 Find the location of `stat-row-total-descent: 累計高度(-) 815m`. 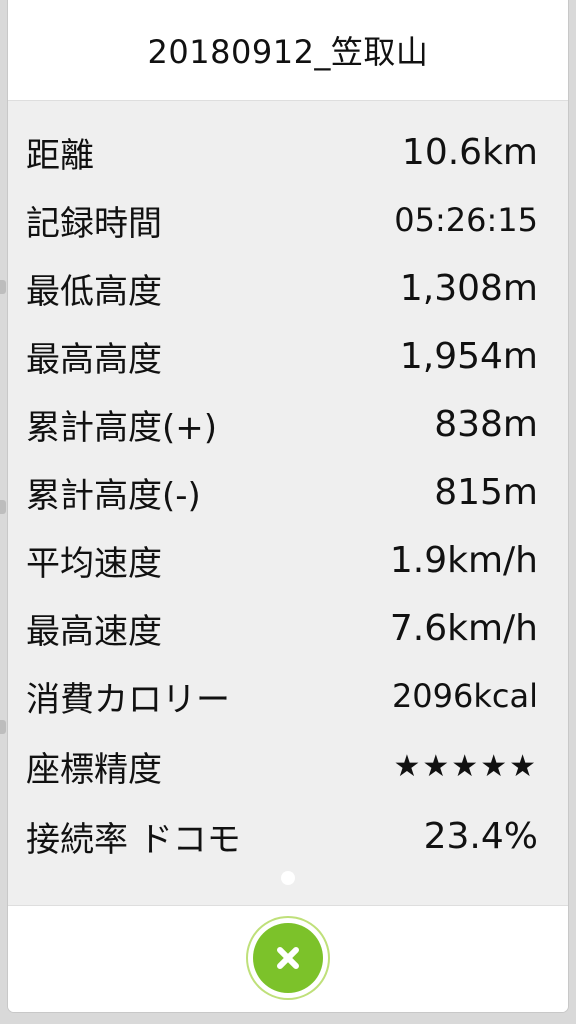

stat-row-total-descent: 累計高度(-) 815m is located at coordinates (282, 492).